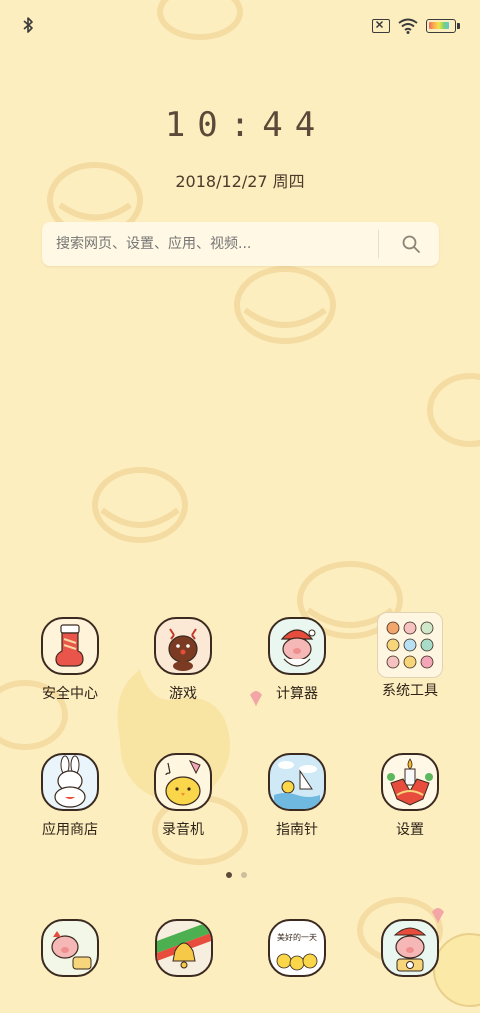 This screenshot has width=480, height=1013. Describe the element at coordinates (70, 830) in the screenshot. I see `app-label: 应用商店` at that location.